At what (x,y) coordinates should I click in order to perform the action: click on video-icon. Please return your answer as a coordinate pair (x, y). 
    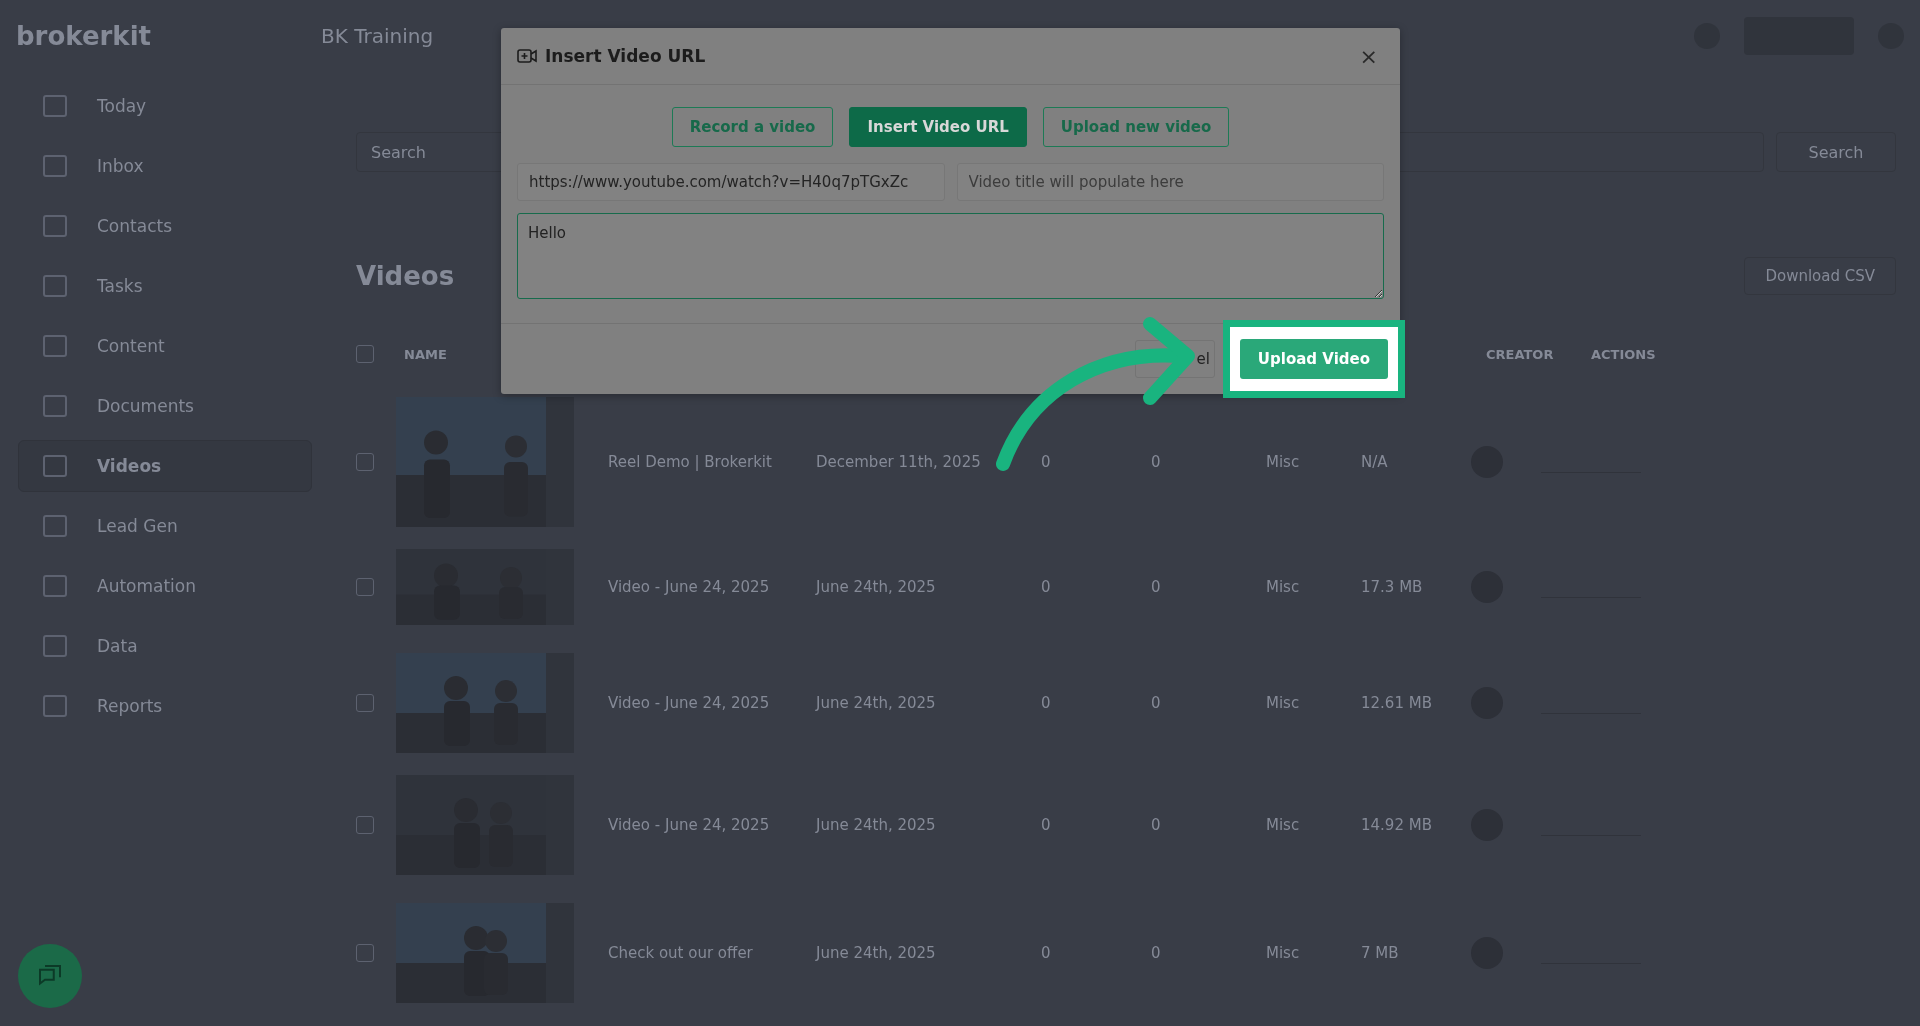
    Looking at the image, I should click on (527, 56).